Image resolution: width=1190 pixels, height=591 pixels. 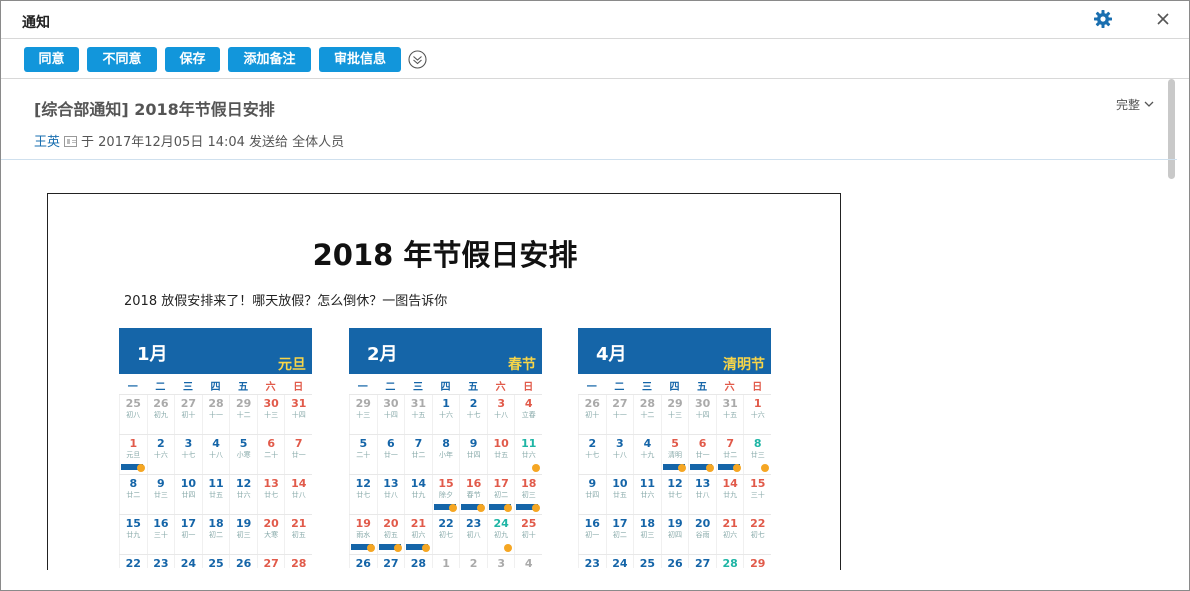 What do you see at coordinates (192, 59) in the screenshot?
I see `save-button: 保存` at bounding box center [192, 59].